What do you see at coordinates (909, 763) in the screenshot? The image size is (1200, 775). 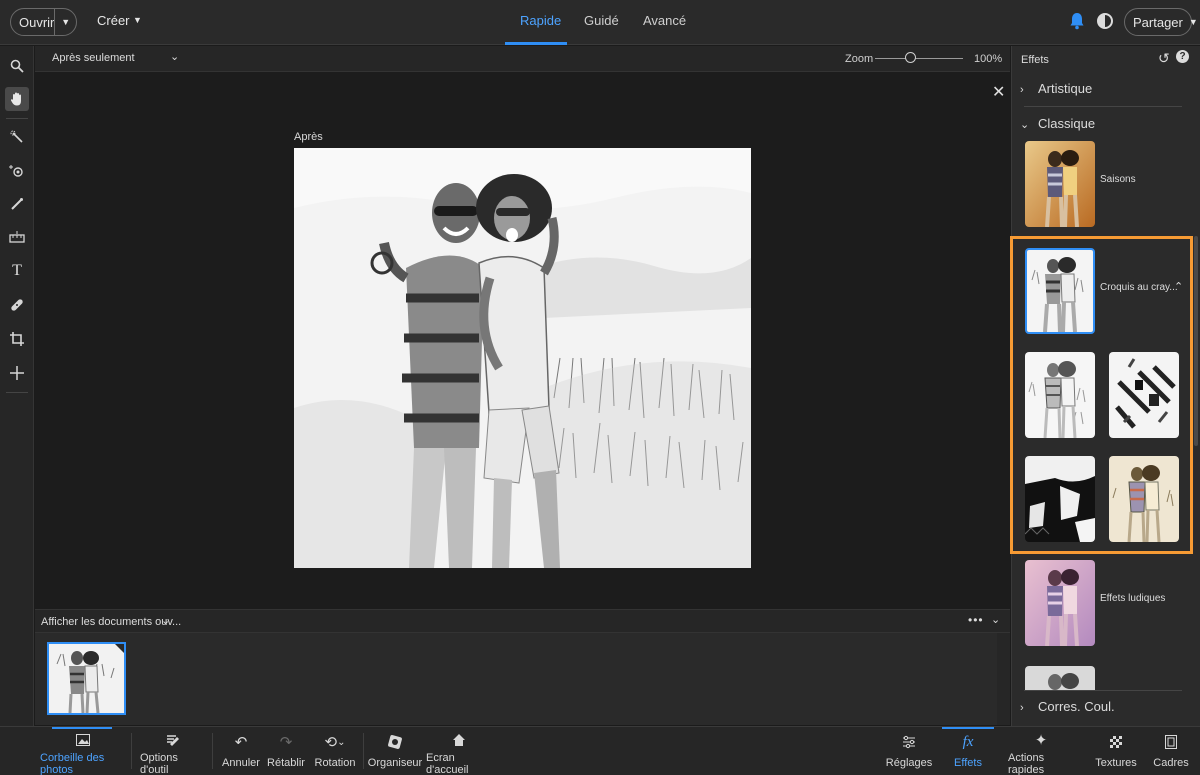 I see `adjustments-label: Réglages` at bounding box center [909, 763].